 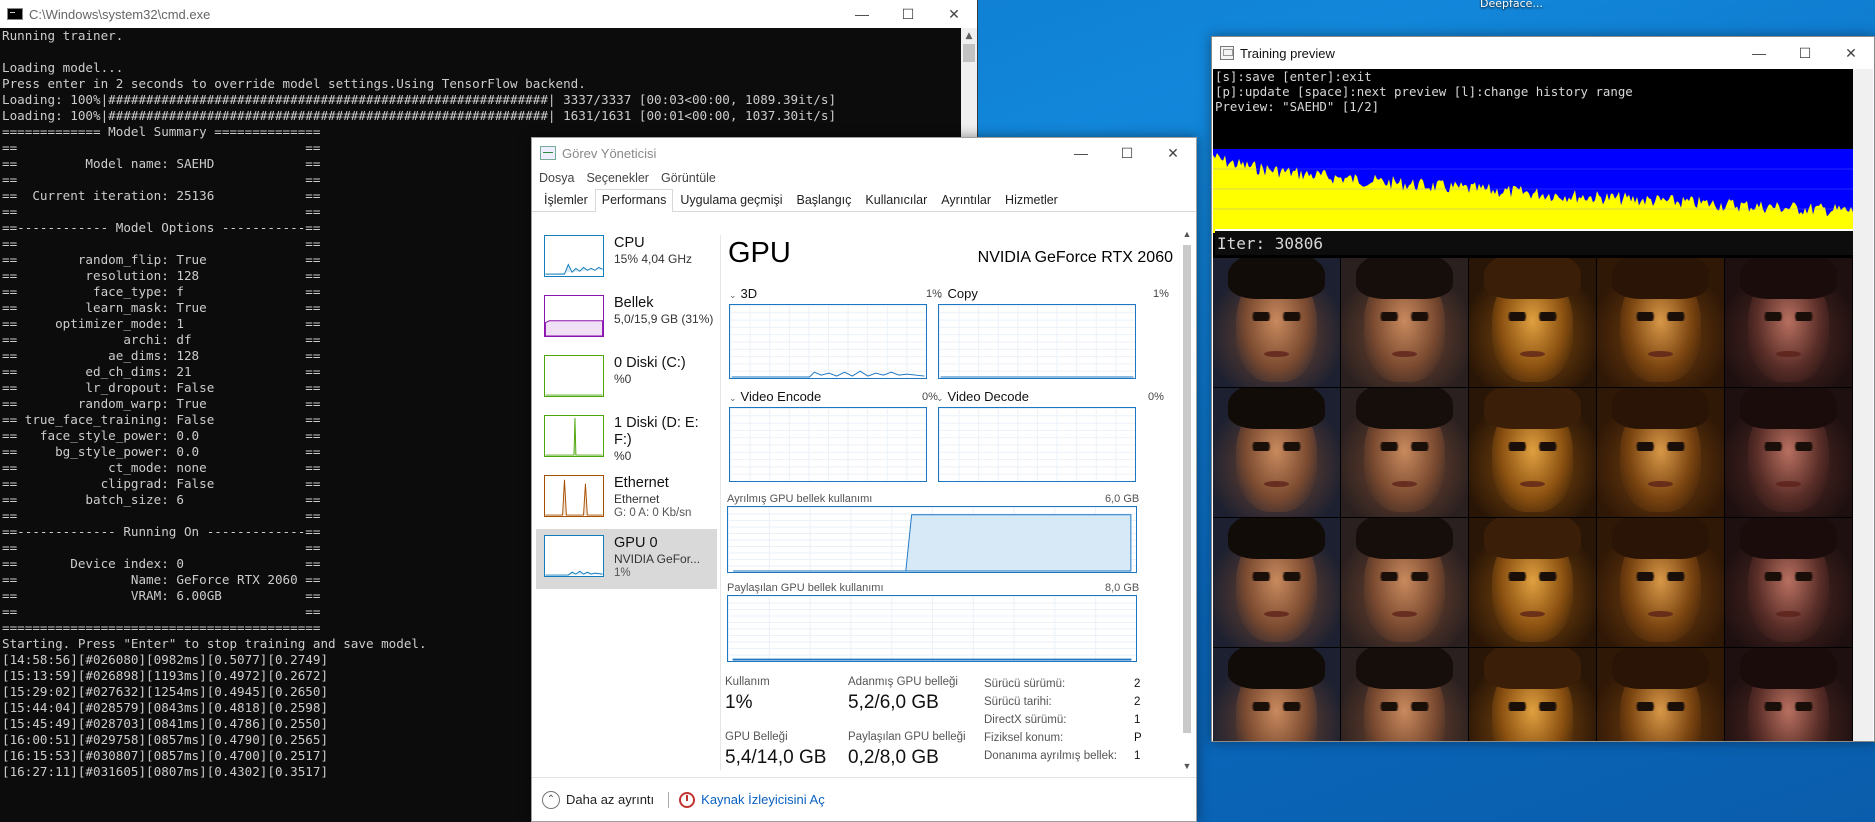 I want to click on chevron-up-icon: ⌃, so click(x=551, y=799).